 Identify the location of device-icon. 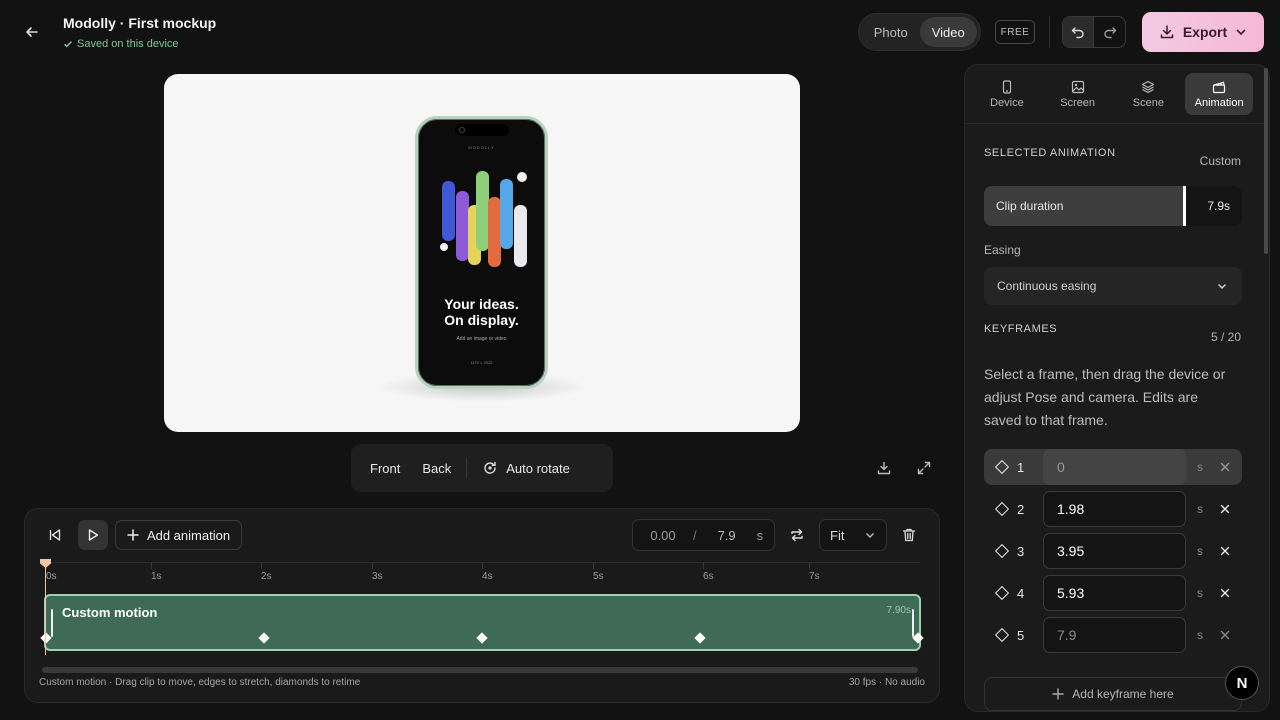
(1006, 86).